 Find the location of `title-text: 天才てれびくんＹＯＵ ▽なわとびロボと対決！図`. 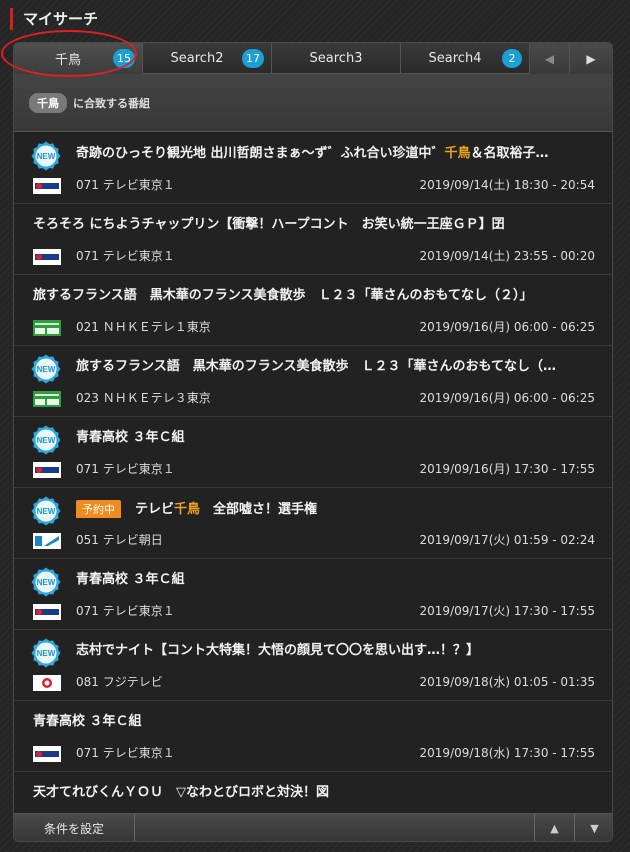

title-text: 天才てれびくんＹＯＵ ▽なわとびロボと対決！図 is located at coordinates (181, 792).